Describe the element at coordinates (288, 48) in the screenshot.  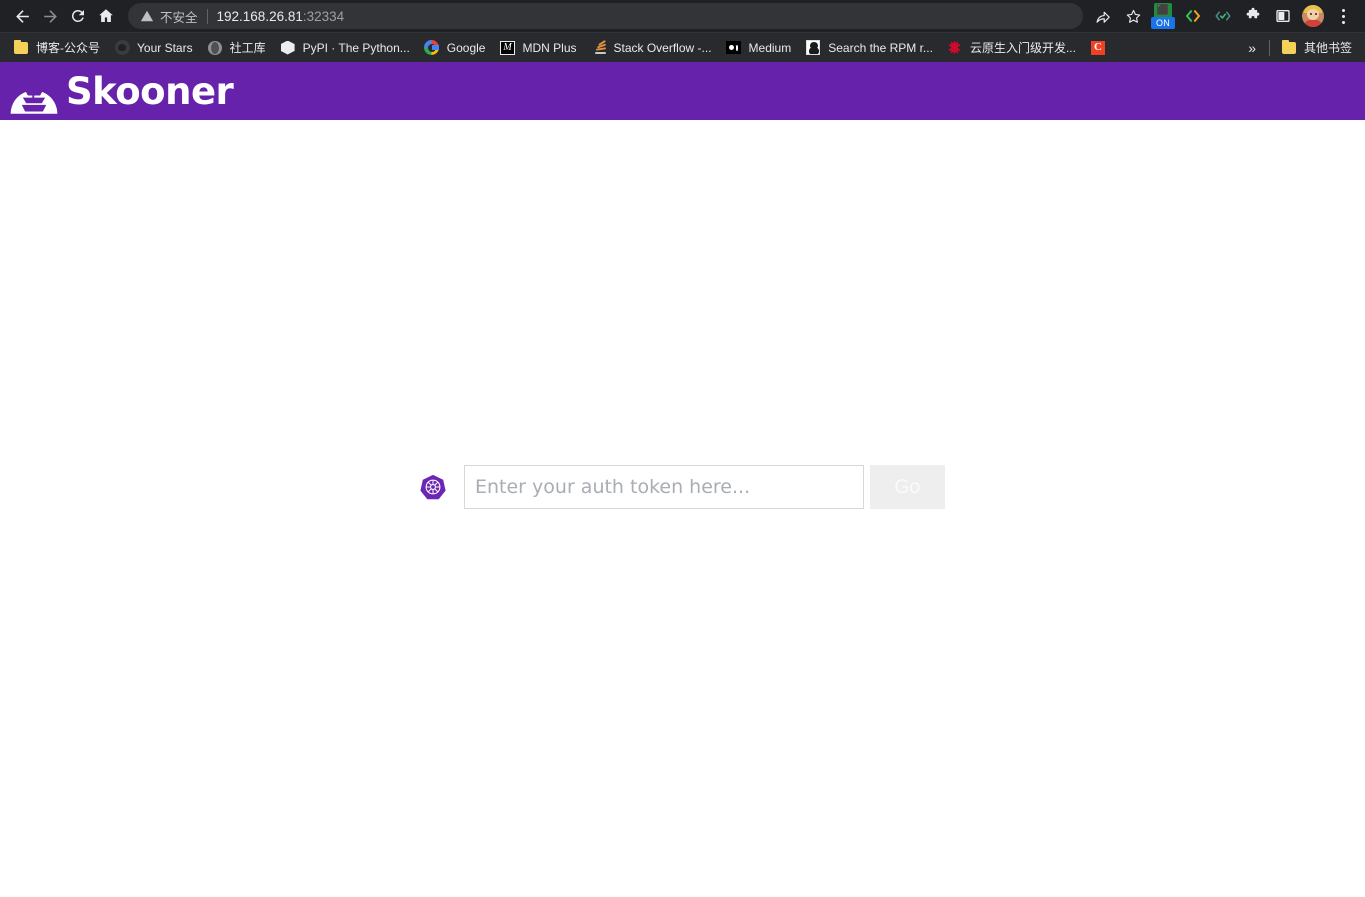
I see `cube-icon` at that location.